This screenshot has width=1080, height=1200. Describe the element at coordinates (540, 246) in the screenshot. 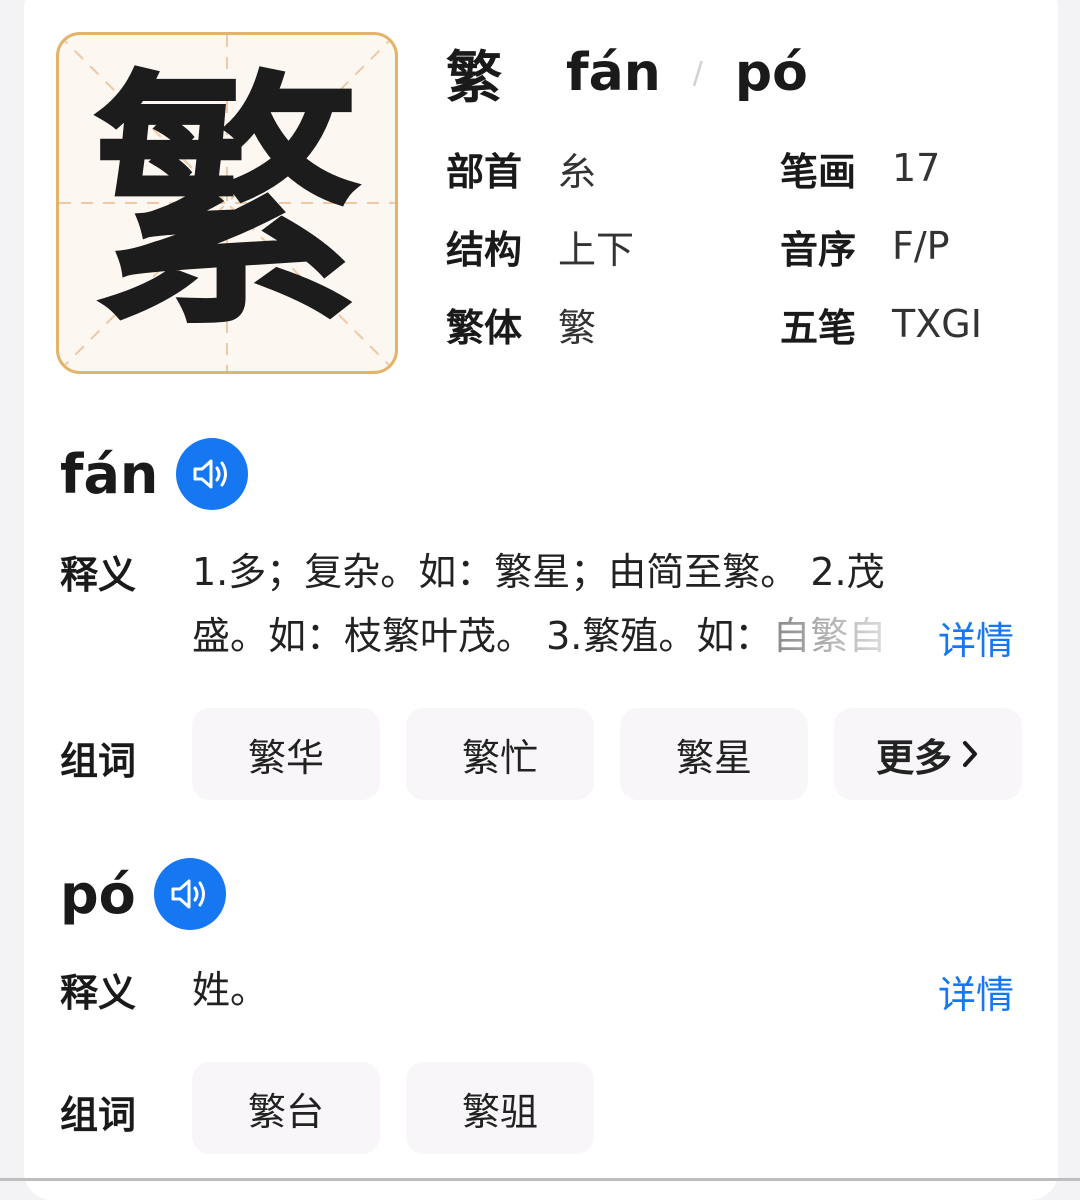

I see `prop-structure: 结构 上下` at that location.